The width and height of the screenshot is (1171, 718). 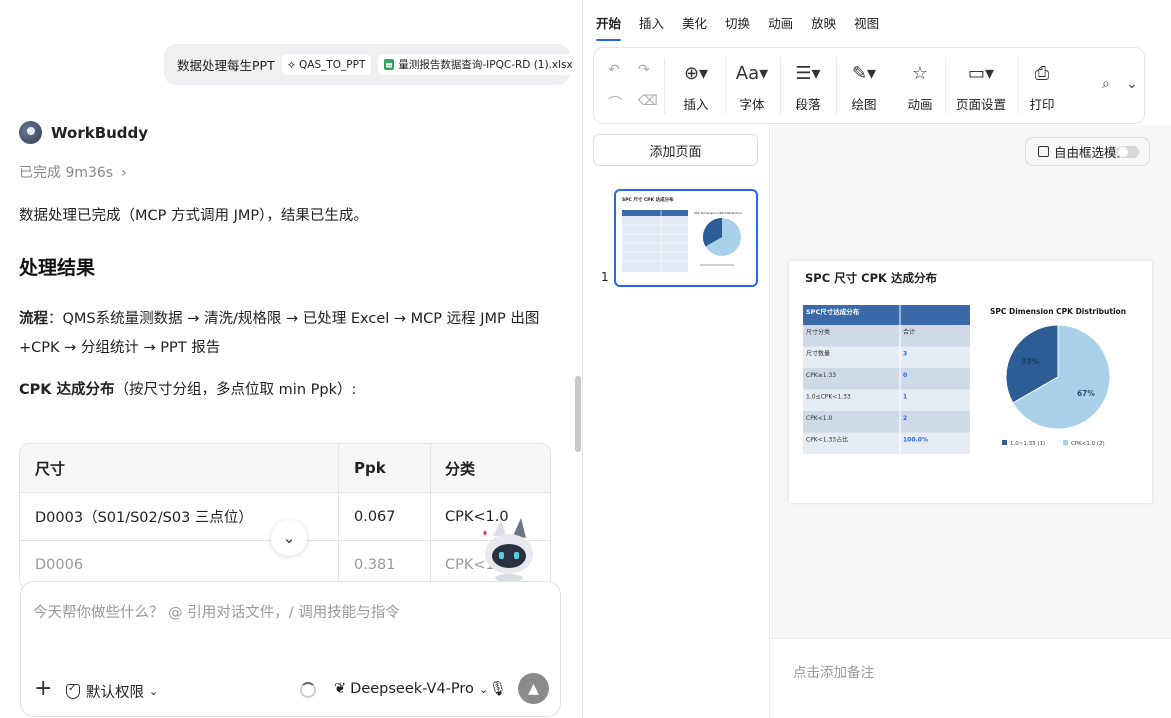 I want to click on task-status: 已完成 9m36s ›, so click(x=73, y=172).